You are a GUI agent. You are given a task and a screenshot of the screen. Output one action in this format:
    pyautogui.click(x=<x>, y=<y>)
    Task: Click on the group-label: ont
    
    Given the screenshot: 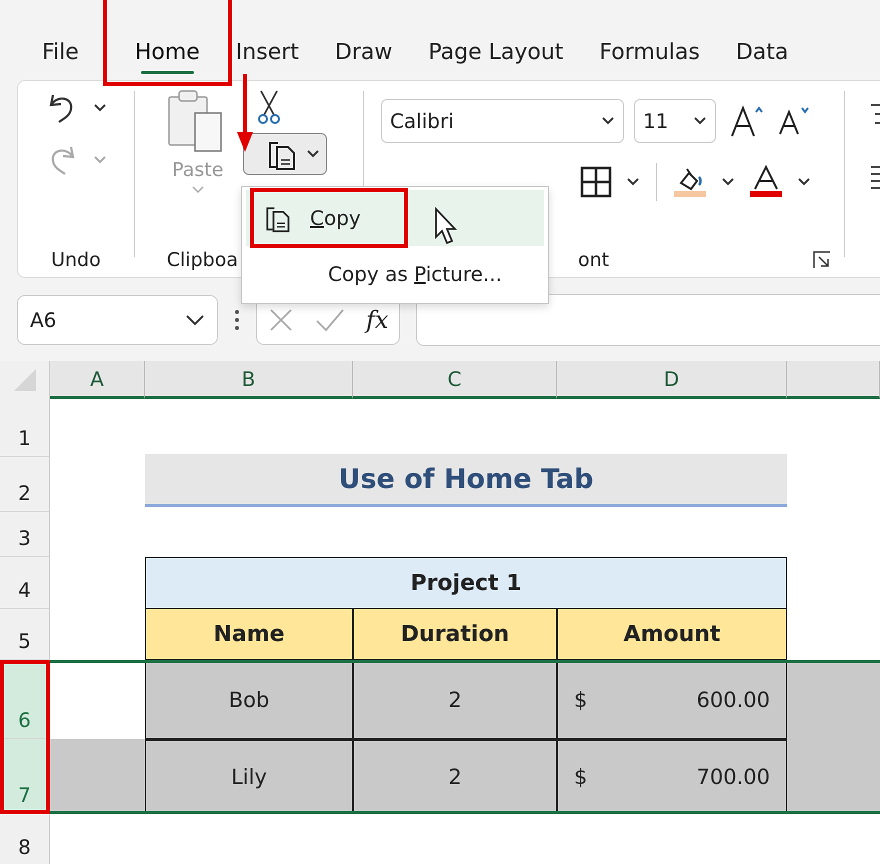 What is the action you would take?
    pyautogui.click(x=594, y=260)
    